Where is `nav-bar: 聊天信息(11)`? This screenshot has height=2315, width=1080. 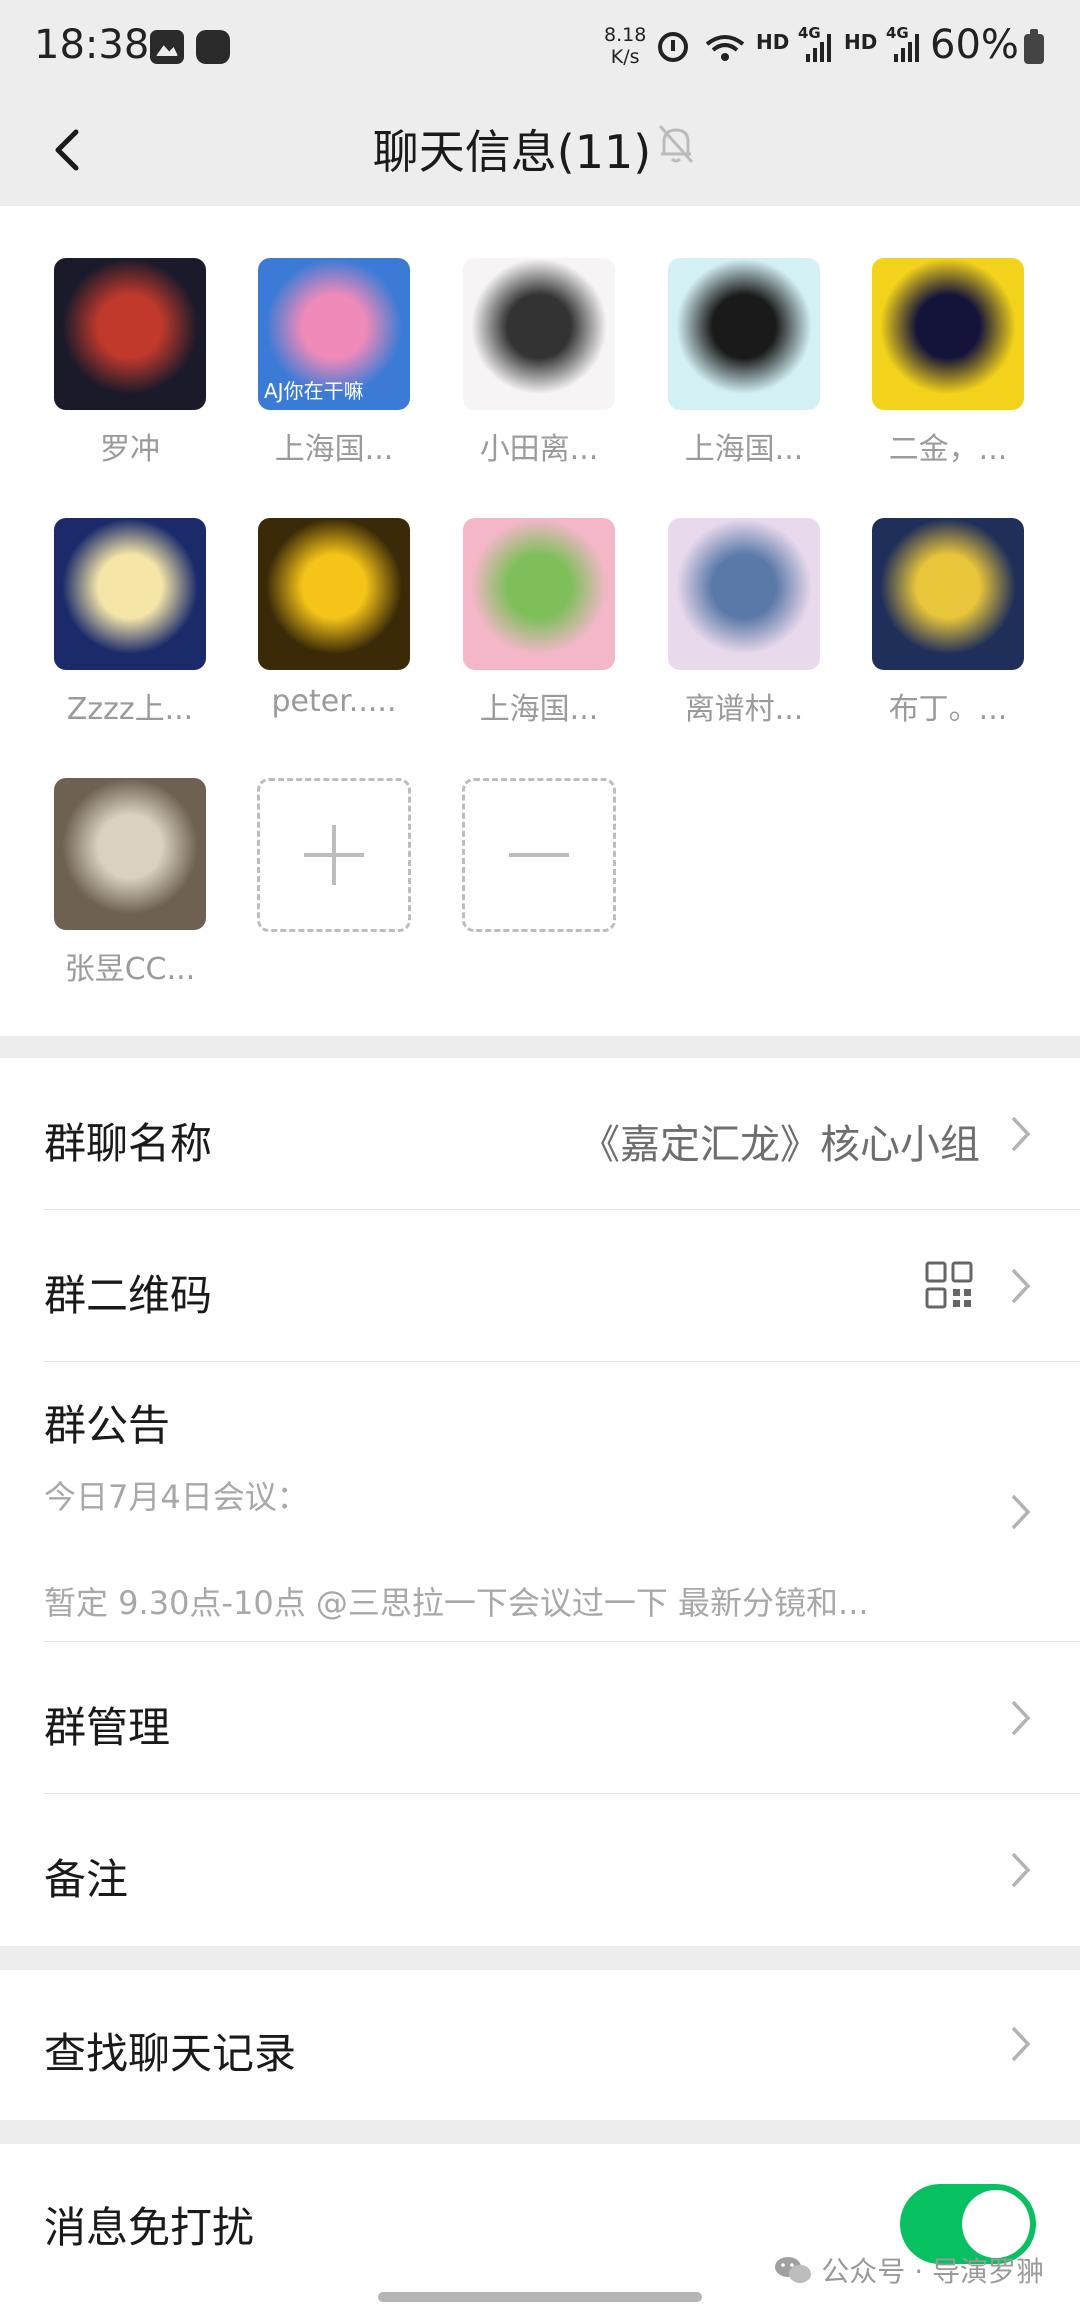
nav-bar: 聊天信息(11) is located at coordinates (540, 151).